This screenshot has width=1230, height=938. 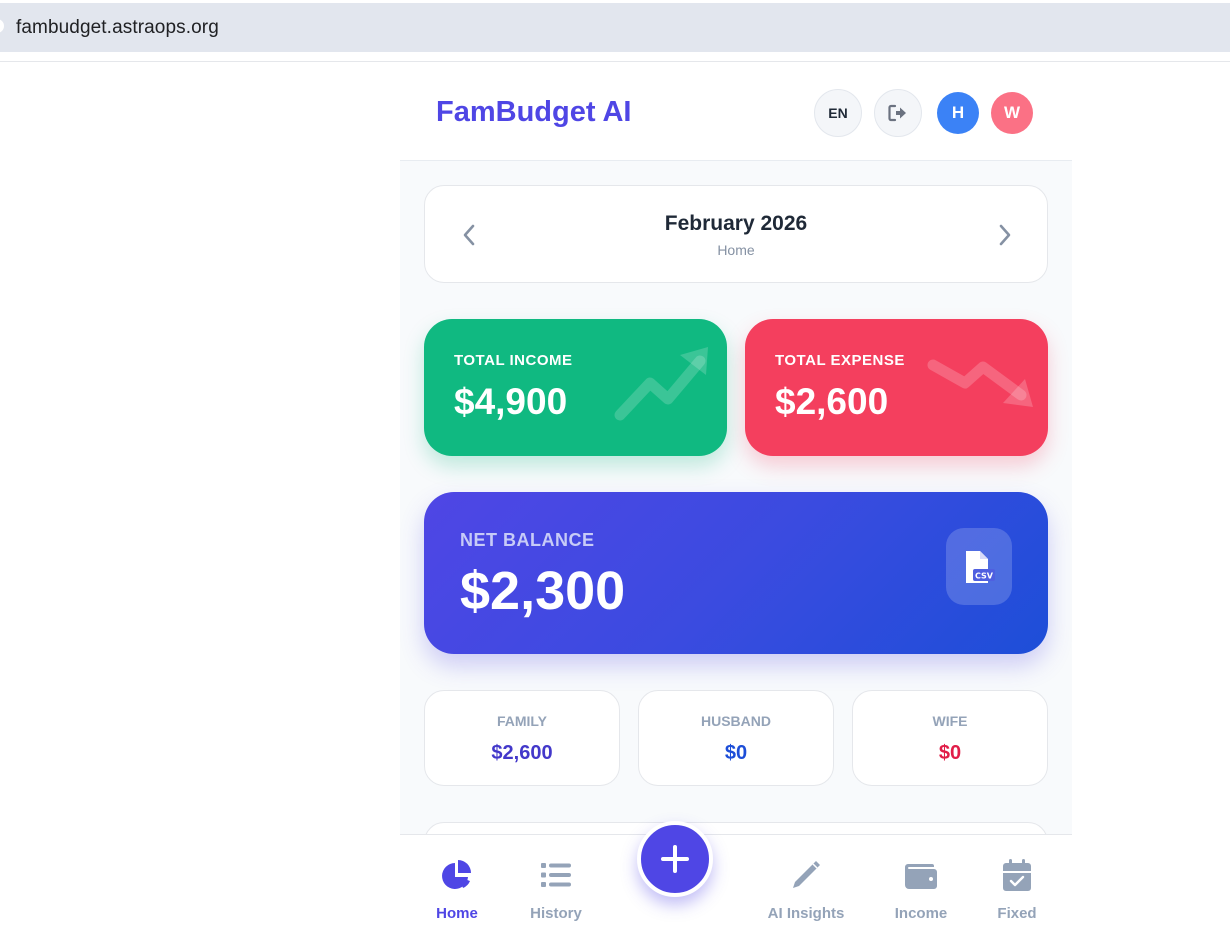 I want to click on income-label: TOTAL INCOME, so click(x=513, y=360).